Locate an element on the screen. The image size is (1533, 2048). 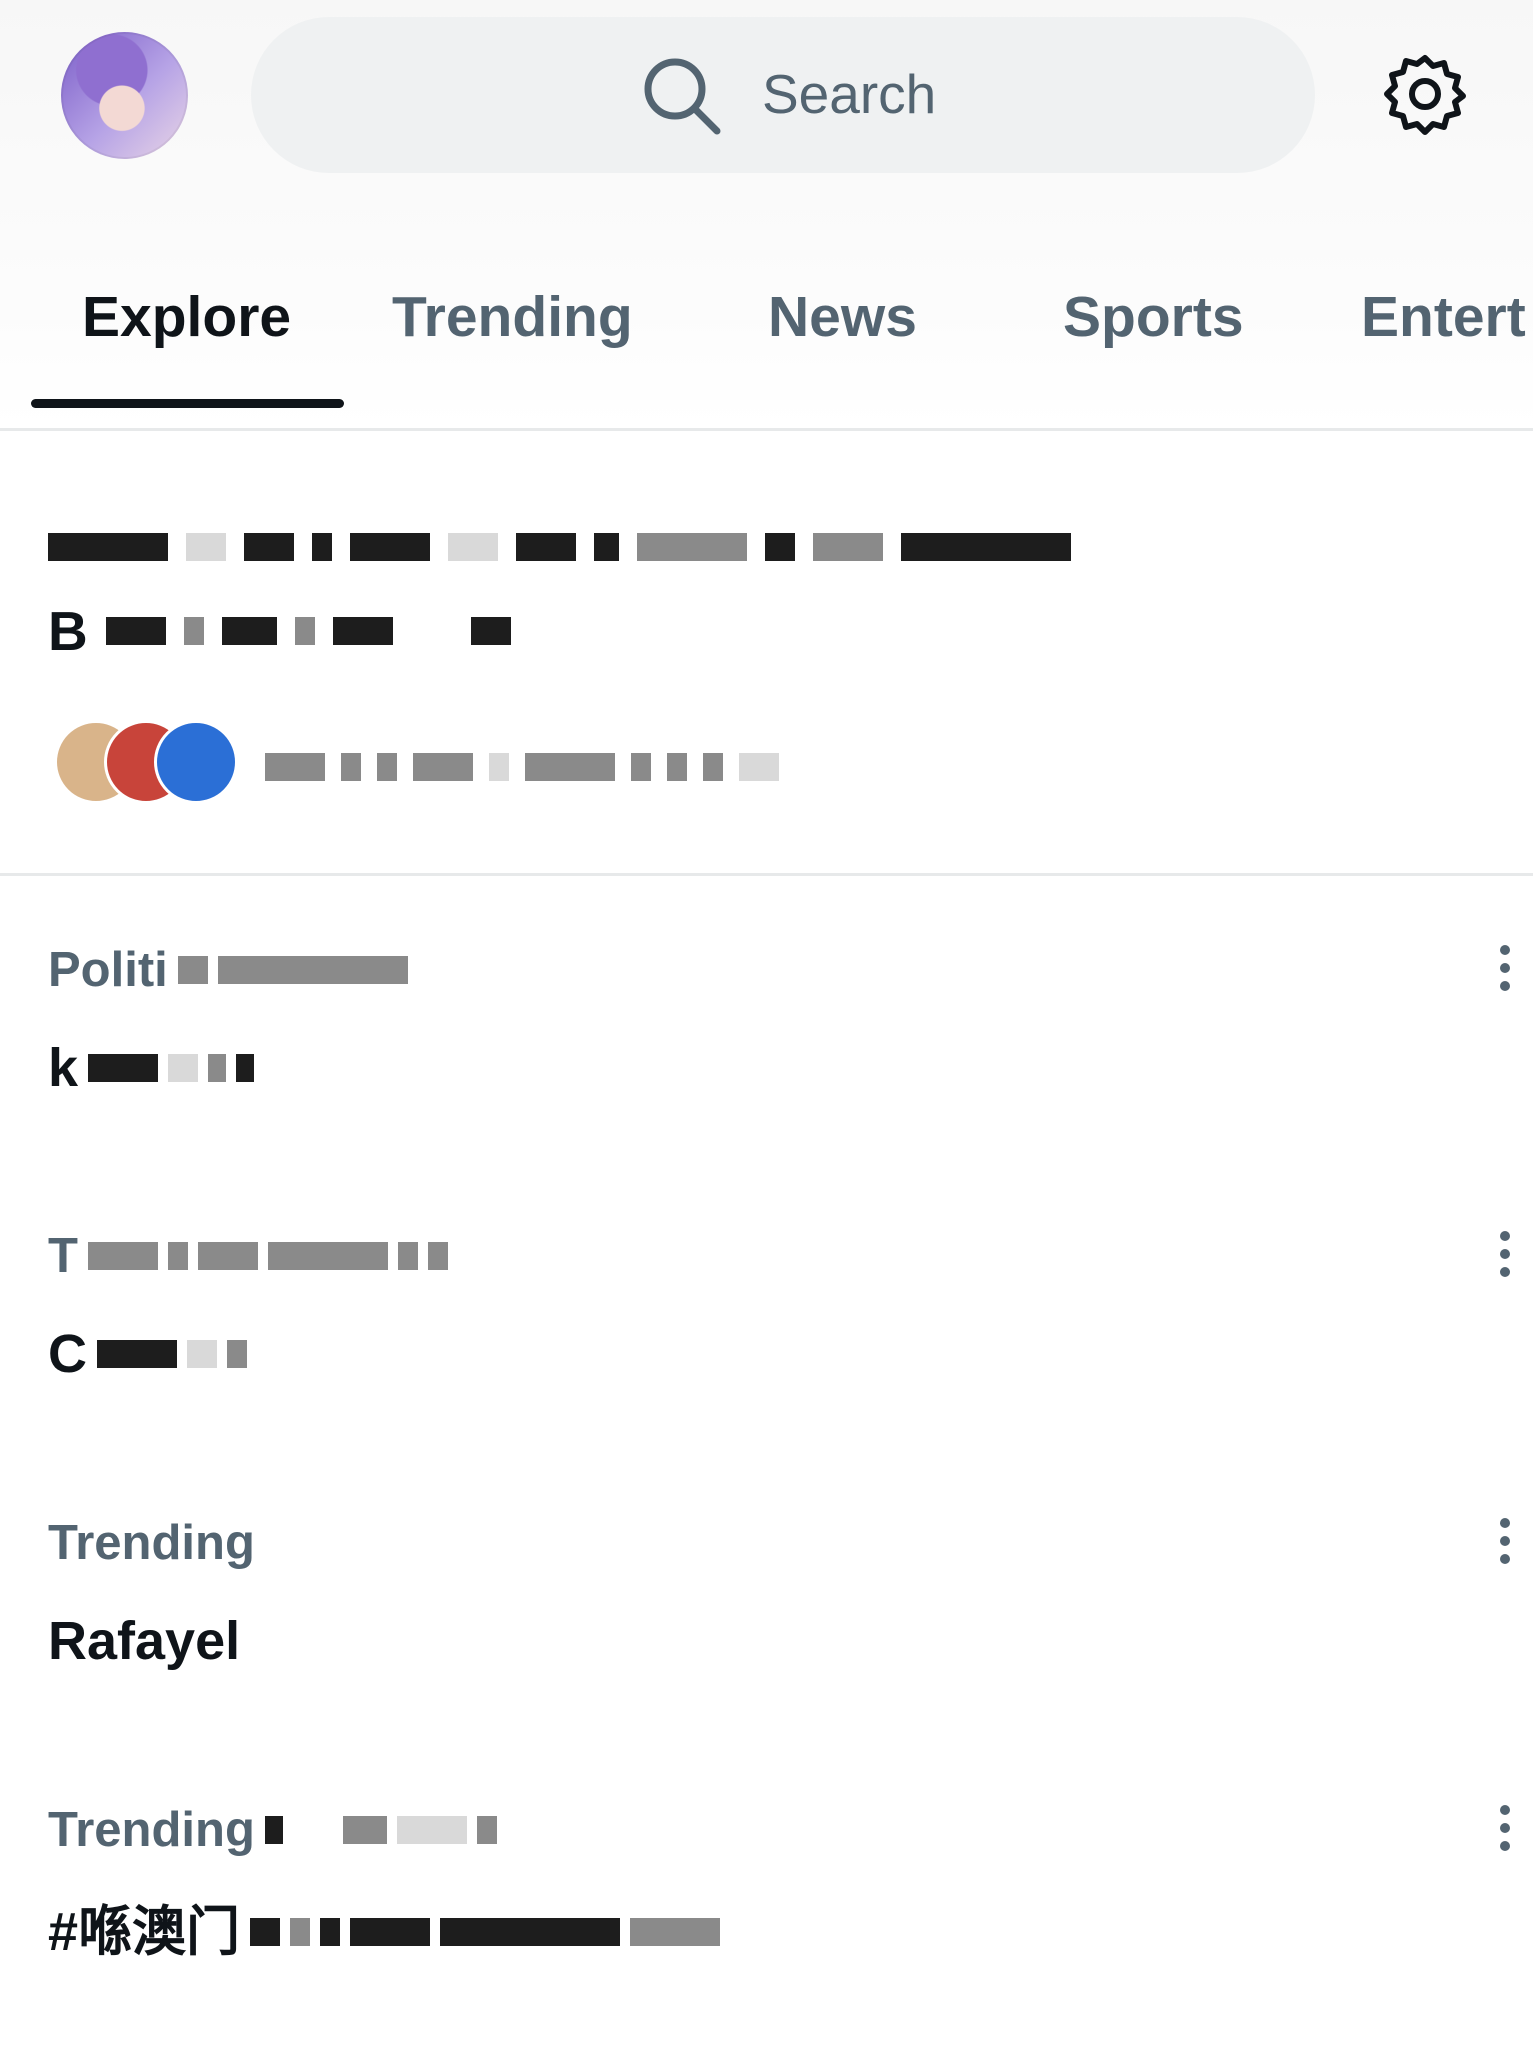
trend-title: #喺澳门 is located at coordinates (768, 1932).